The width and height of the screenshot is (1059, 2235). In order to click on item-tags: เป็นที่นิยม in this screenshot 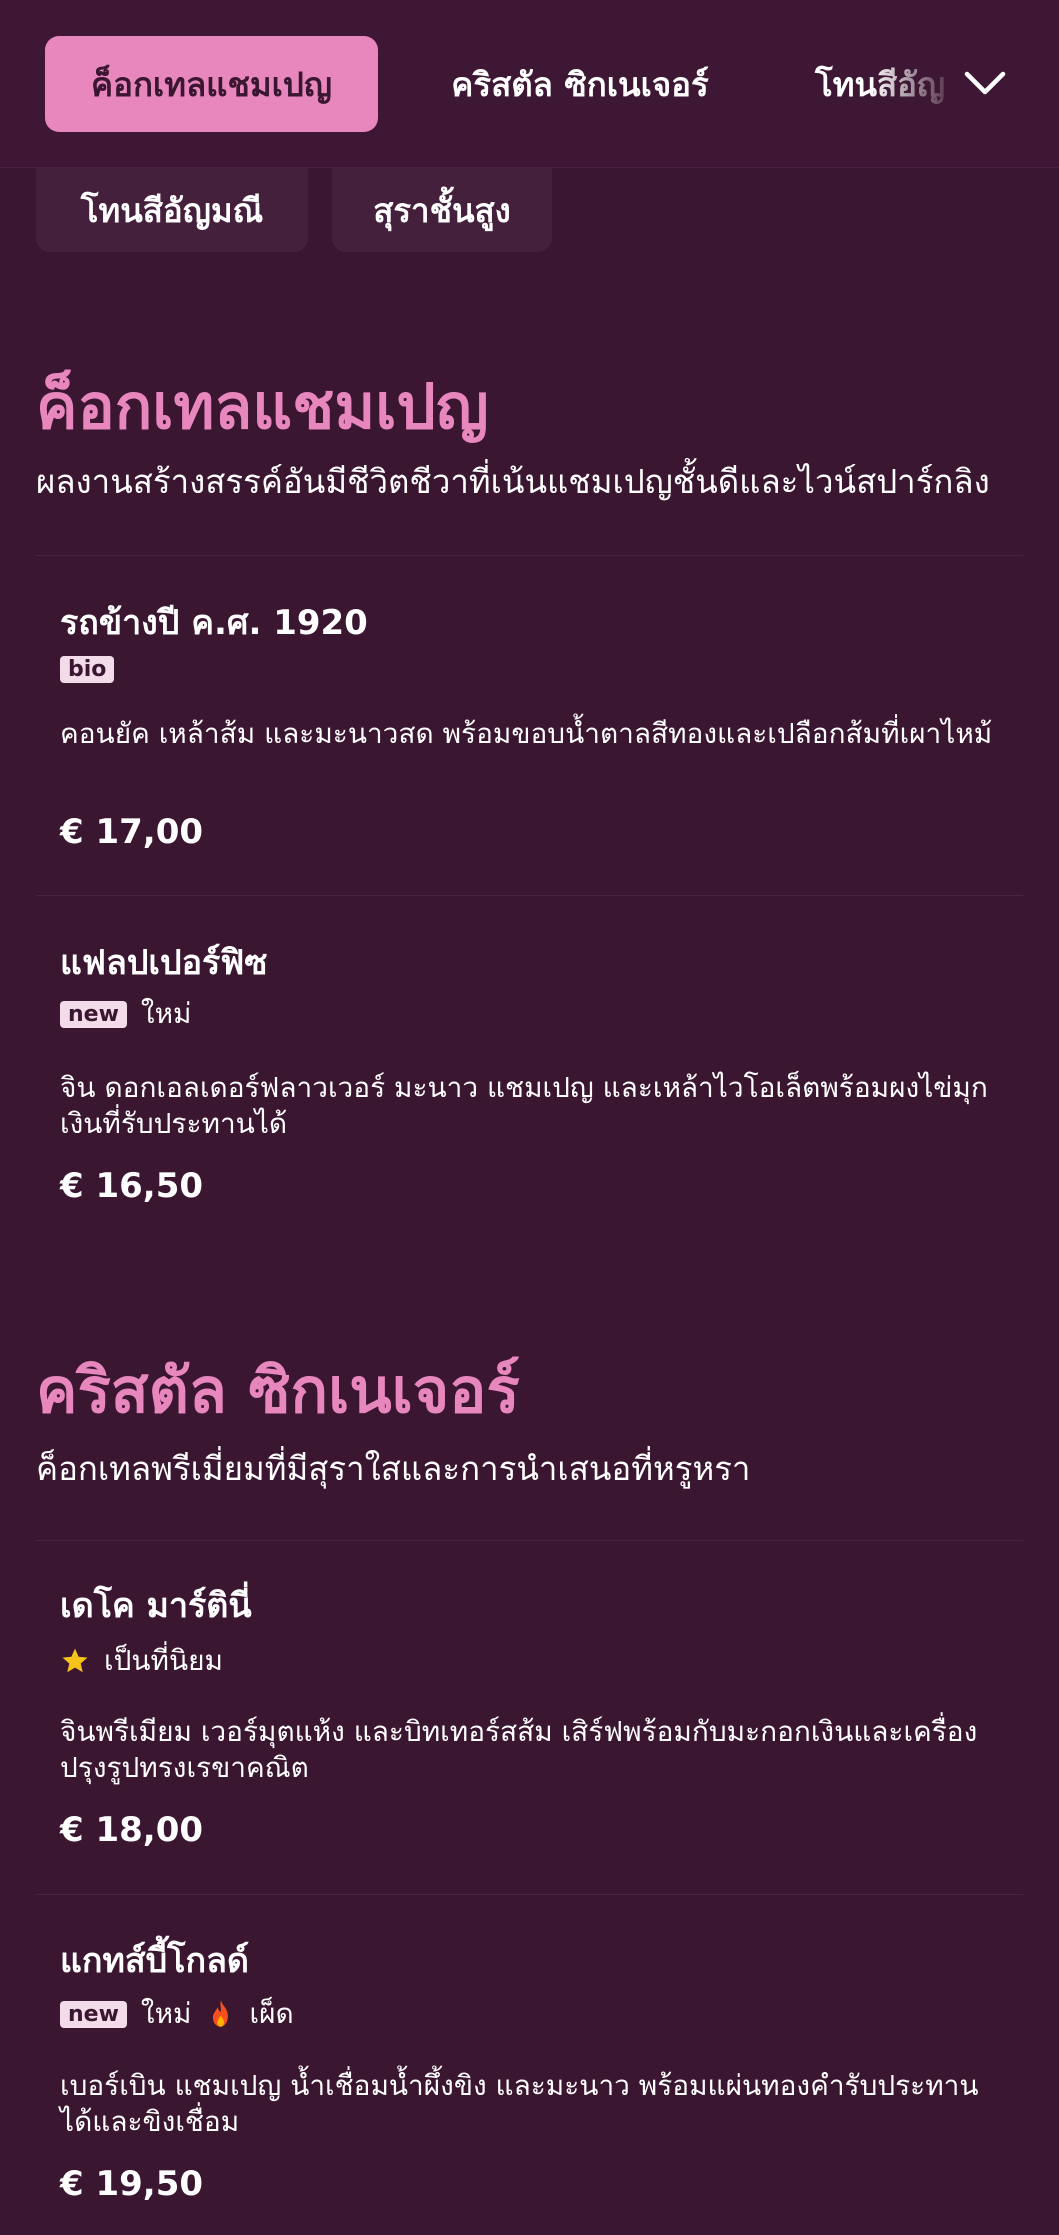, I will do `click(141, 1661)`.